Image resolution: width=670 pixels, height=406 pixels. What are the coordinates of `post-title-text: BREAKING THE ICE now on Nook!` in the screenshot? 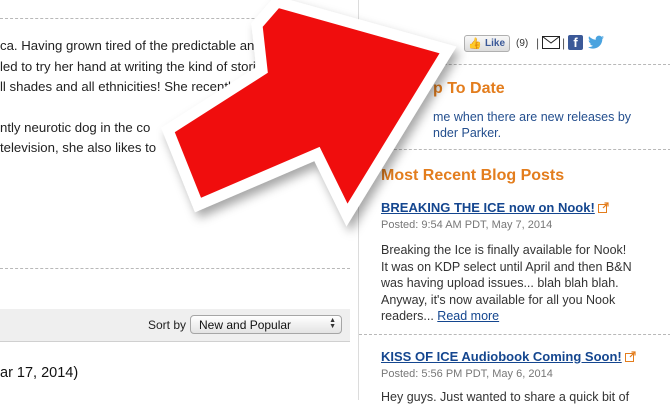 It's located at (488, 207).